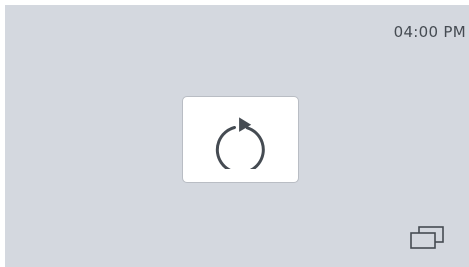 This screenshot has height=267, width=469. I want to click on refresh-button, so click(240, 139).